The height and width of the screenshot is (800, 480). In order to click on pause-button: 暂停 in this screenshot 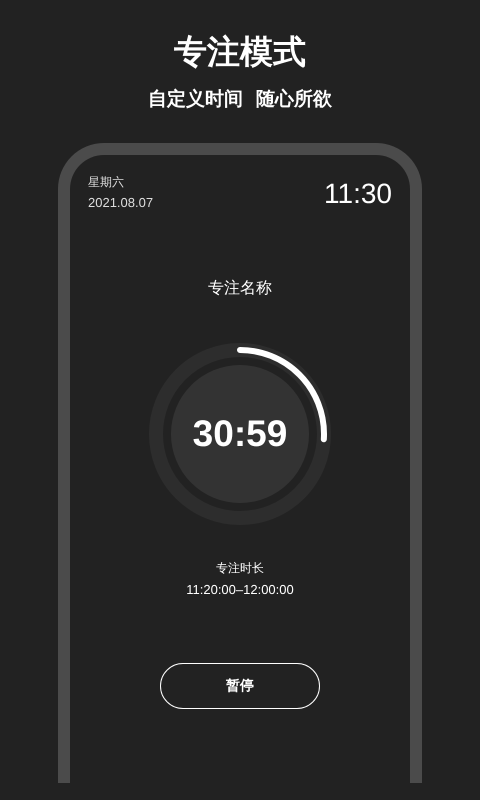, I will do `click(240, 686)`.